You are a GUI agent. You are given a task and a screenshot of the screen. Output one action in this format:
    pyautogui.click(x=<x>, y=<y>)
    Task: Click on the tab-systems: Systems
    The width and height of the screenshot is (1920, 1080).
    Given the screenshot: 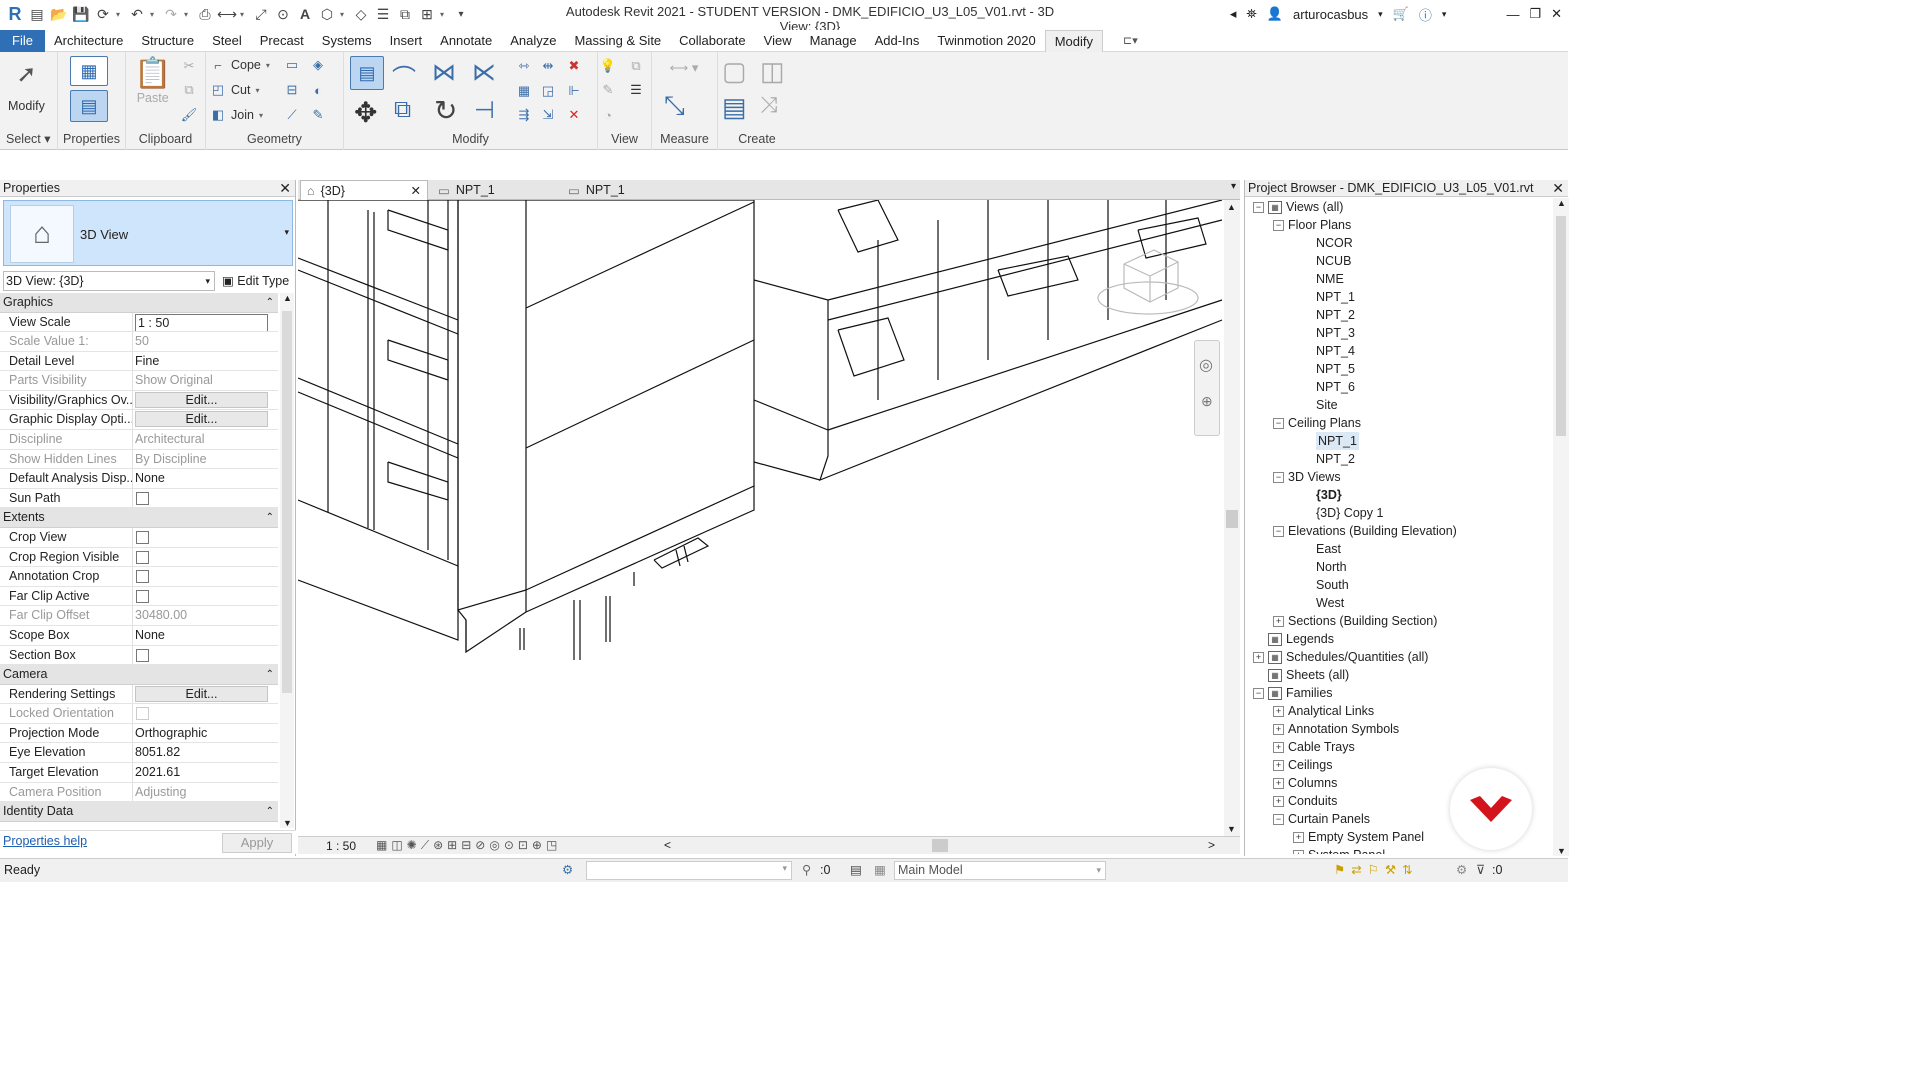 What is the action you would take?
    pyautogui.click(x=347, y=41)
    